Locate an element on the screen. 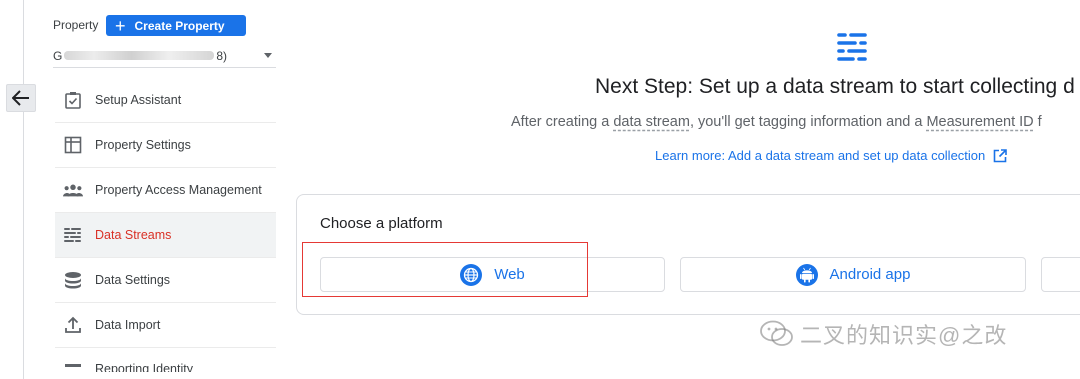 The image size is (1080, 379). reporting-identity-icon is located at coordinates (73, 367).